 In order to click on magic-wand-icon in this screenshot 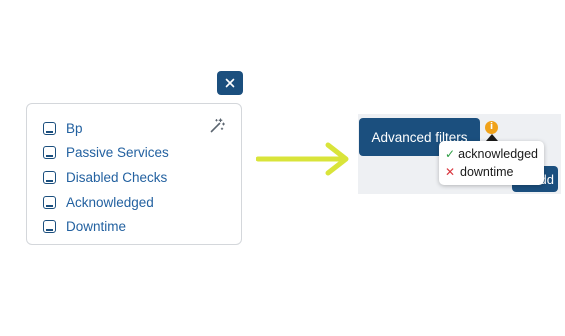, I will do `click(217, 126)`.